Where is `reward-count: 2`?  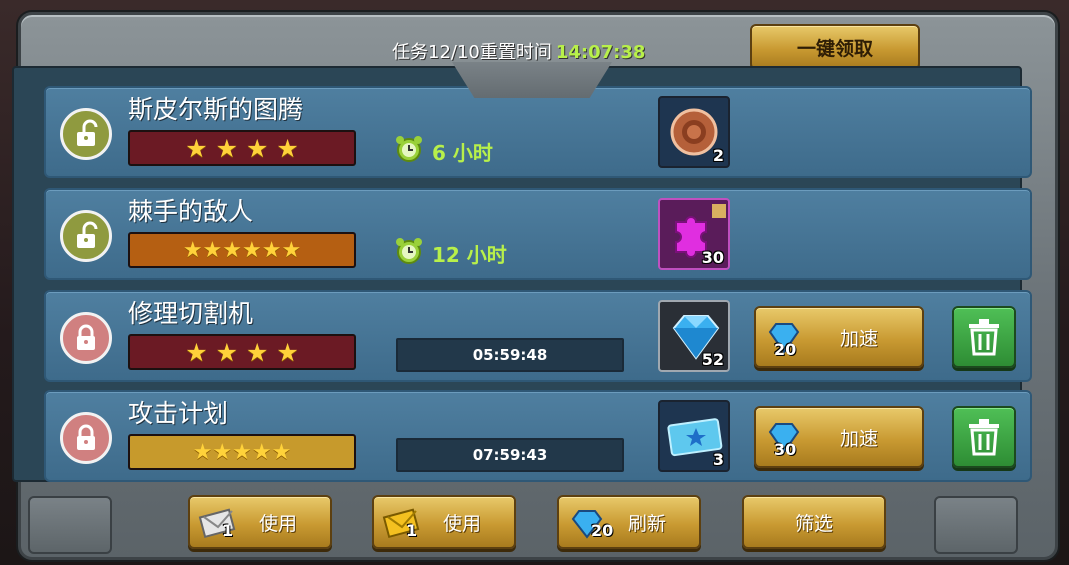
reward-count: 2 is located at coordinates (718, 155).